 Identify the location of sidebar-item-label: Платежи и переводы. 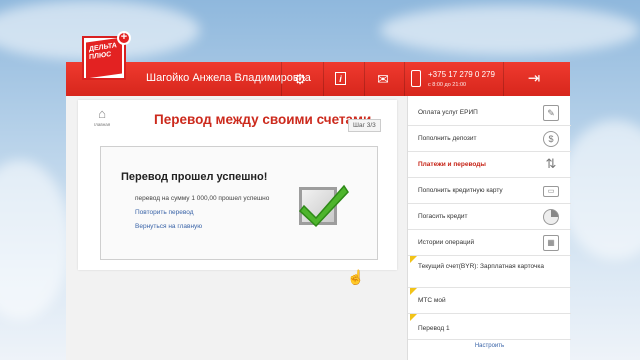
(452, 164).